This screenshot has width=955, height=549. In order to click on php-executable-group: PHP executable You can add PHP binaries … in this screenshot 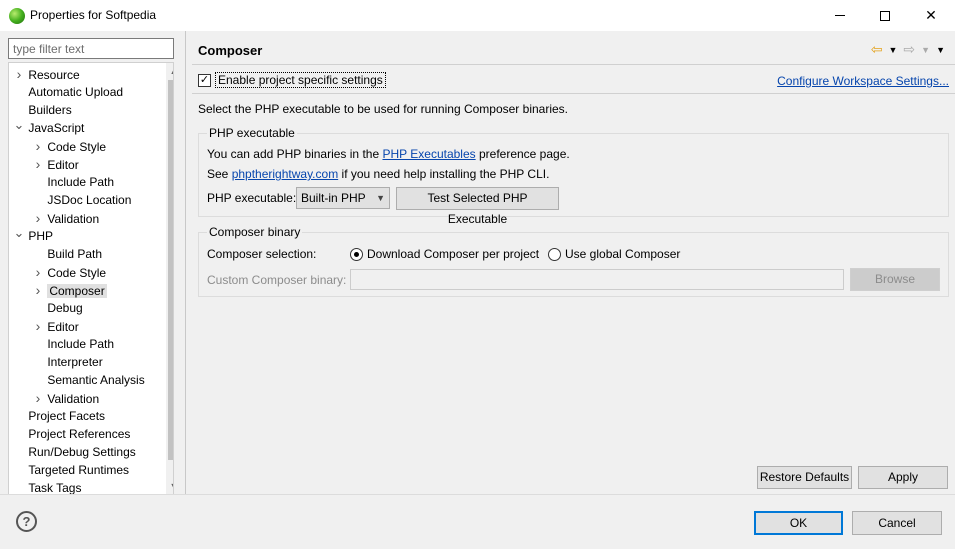, I will do `click(573, 176)`.